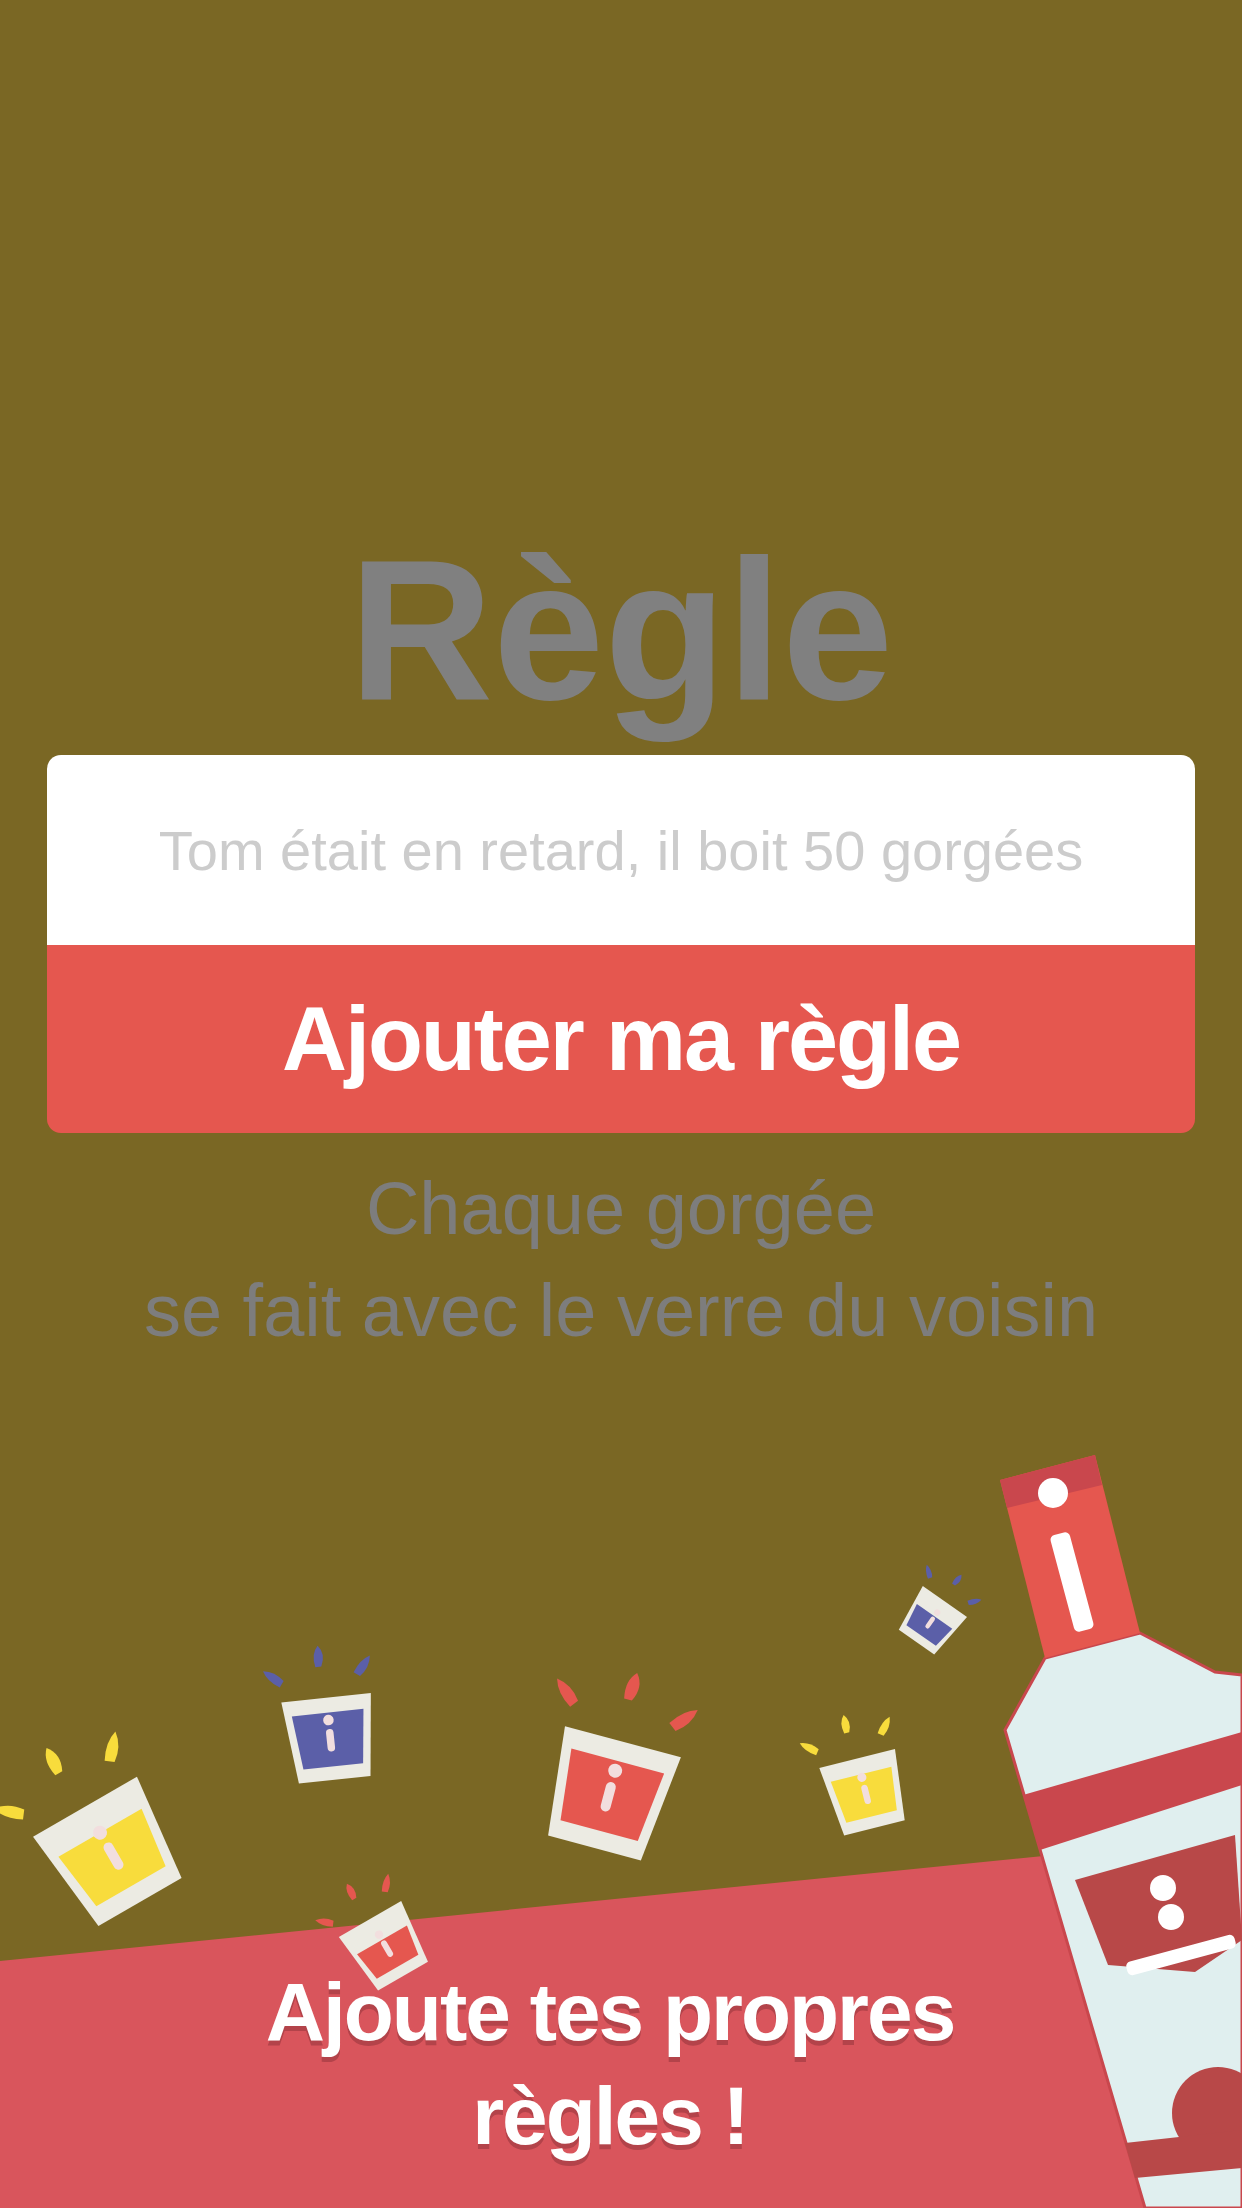 The image size is (1242, 2208). I want to click on hint-text: se fait avec le verre du voisin, so click(621, 1311).